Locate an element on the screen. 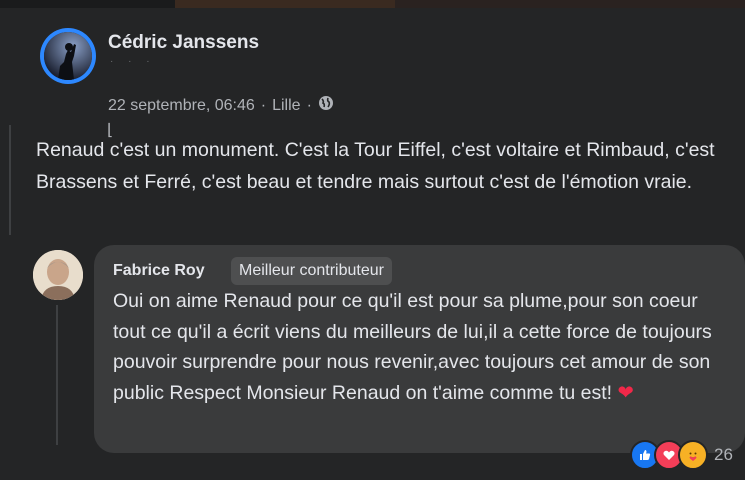 The height and width of the screenshot is (480, 745). post-meta: 22 septembre, 06:46 · Lille · is located at coordinates (221, 105).